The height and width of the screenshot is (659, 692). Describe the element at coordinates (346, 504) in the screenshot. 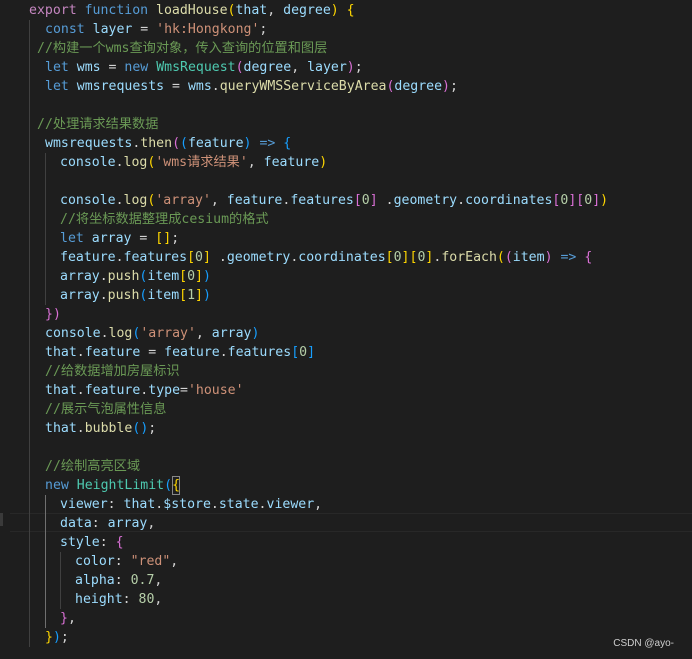

I see `code-line: viewer: that.$store.state.viewer,` at that location.